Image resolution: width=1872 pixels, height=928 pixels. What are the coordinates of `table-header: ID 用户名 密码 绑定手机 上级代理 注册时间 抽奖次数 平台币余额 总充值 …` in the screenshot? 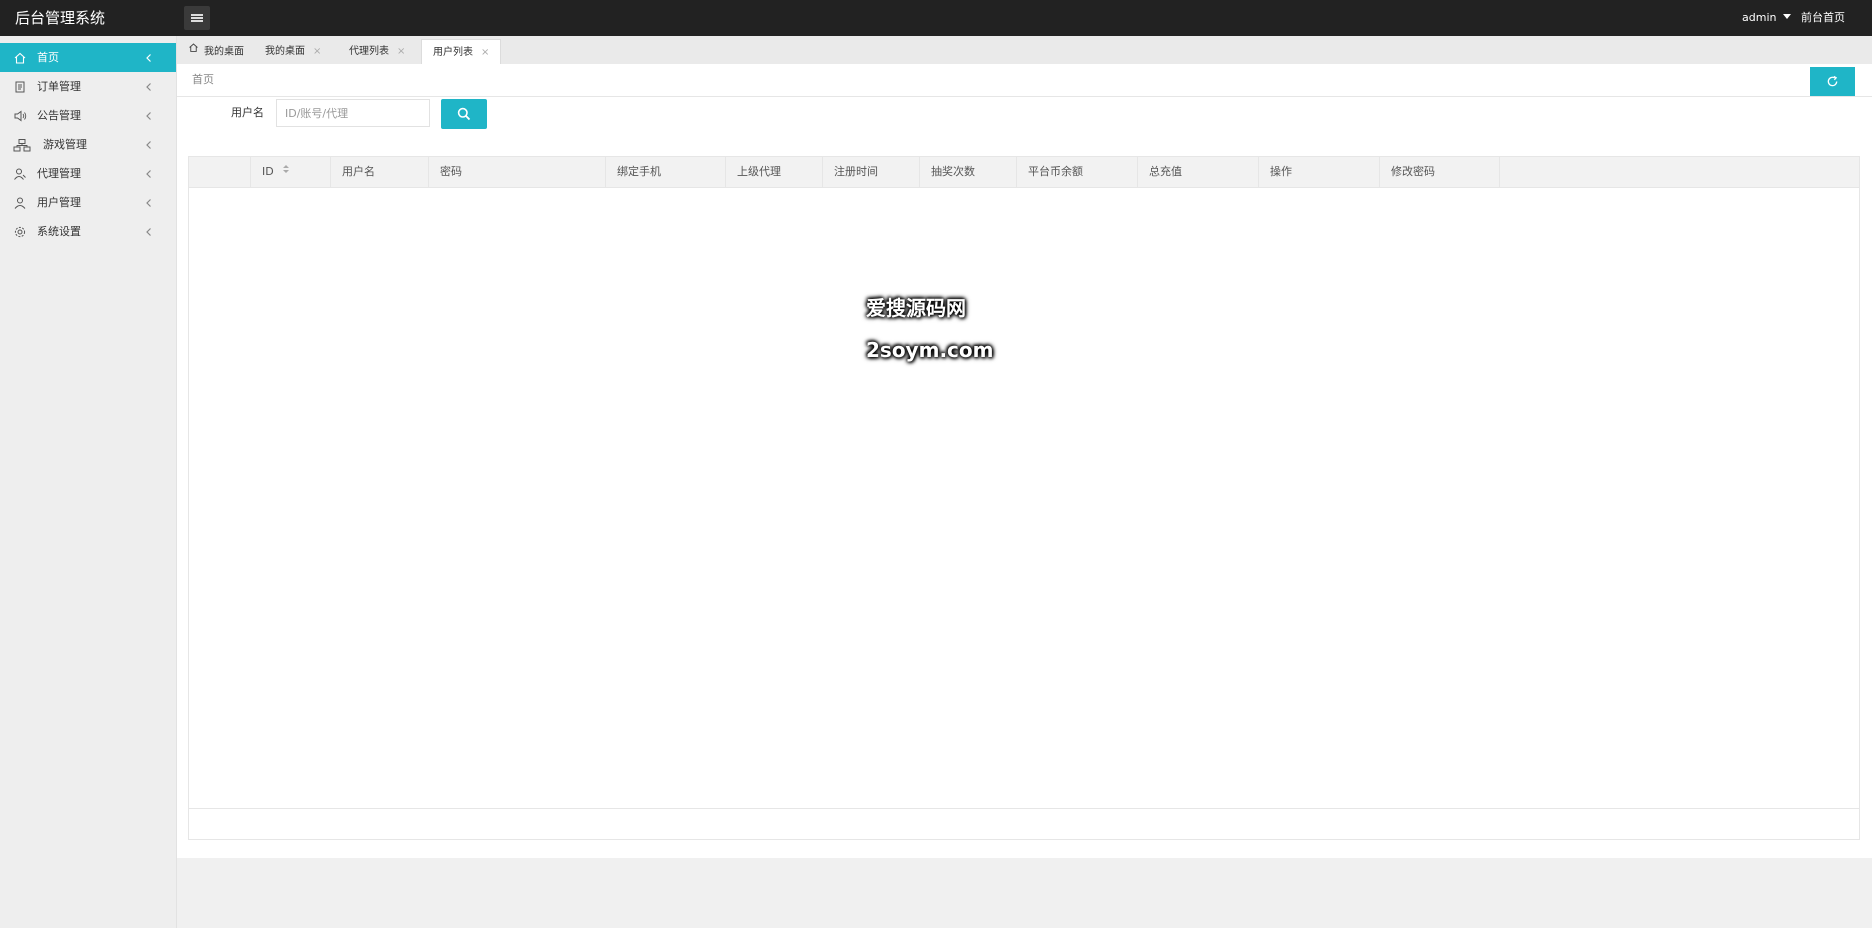 It's located at (1024, 172).